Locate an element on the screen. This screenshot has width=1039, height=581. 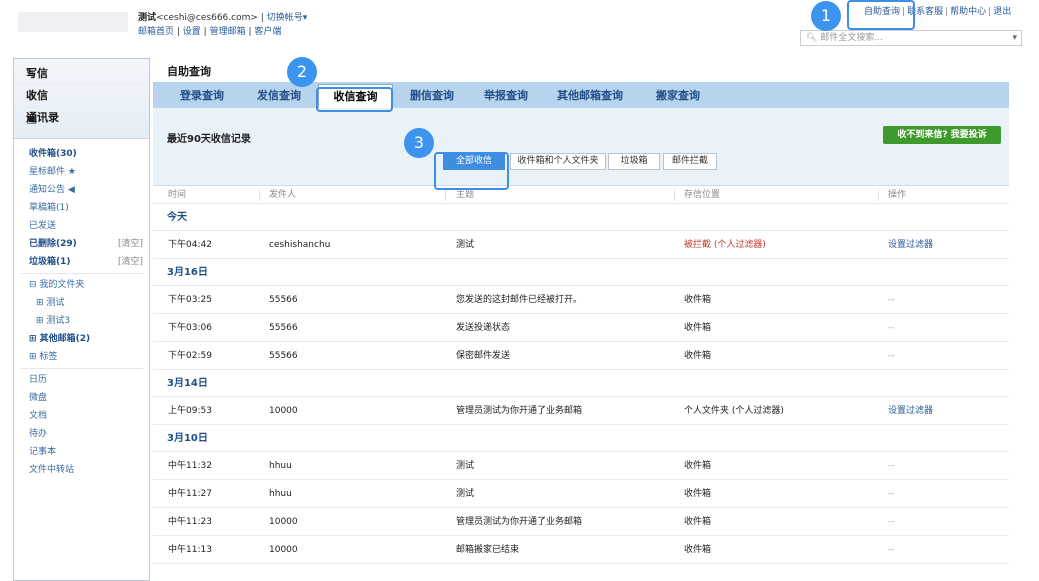
tab-query-3: 删信查询 is located at coordinates (432, 96).